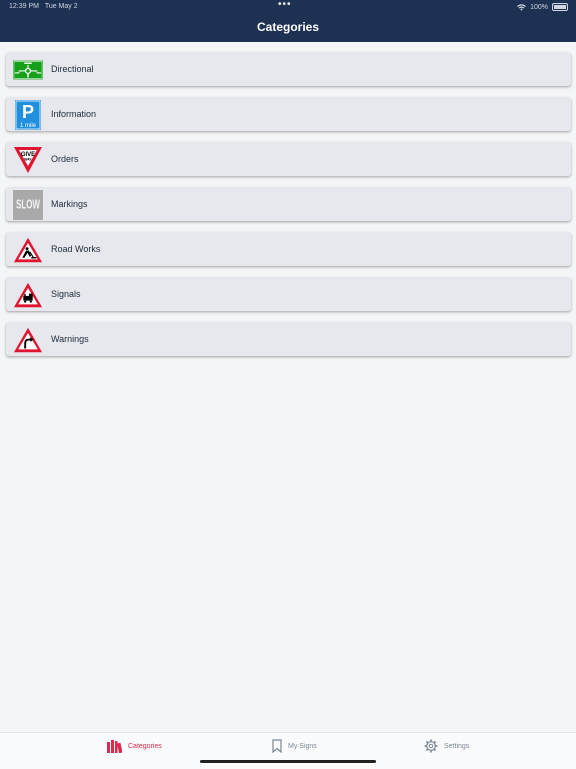  What do you see at coordinates (560, 7) in the screenshot?
I see `battery-icon` at bounding box center [560, 7].